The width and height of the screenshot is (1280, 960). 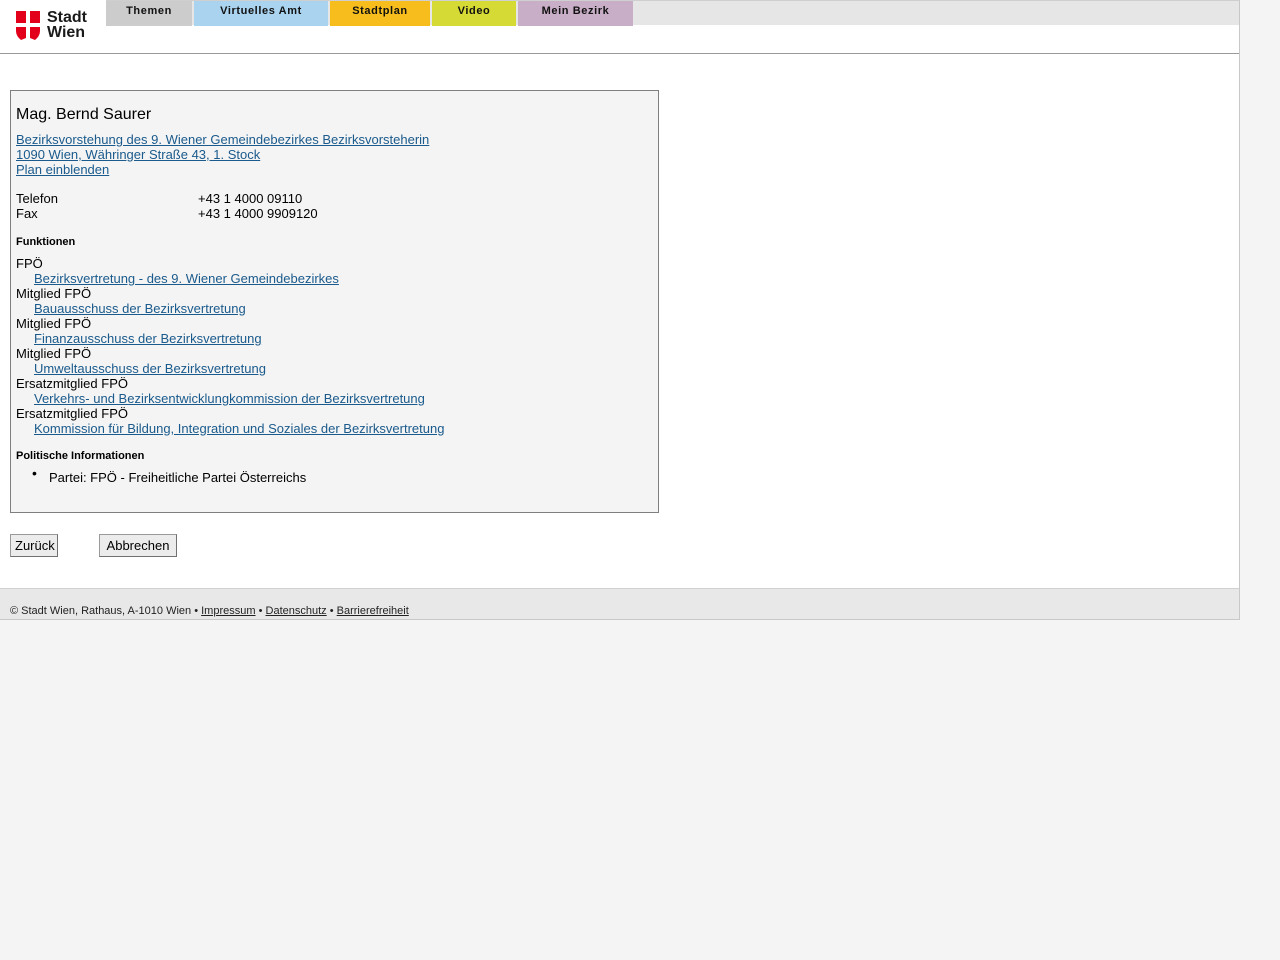 I want to click on logo-text-stadt: Stadt, so click(x=67, y=17).